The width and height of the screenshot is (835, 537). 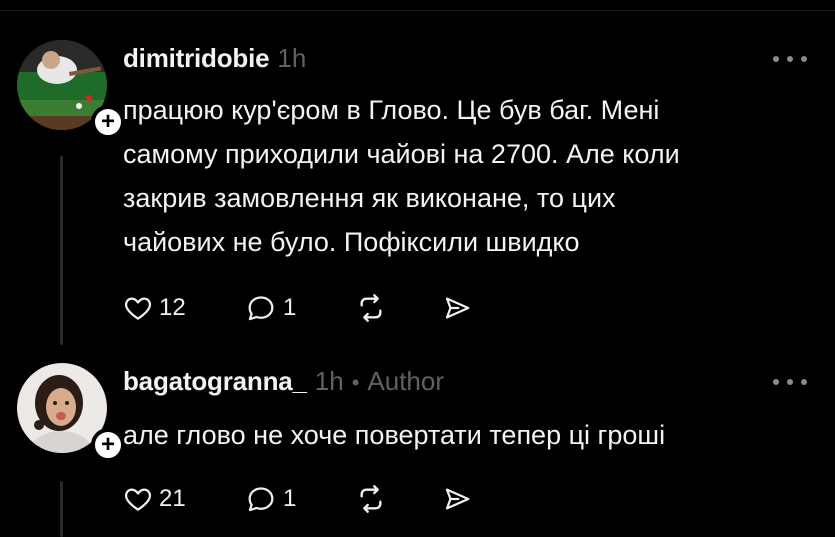 I want to click on like-count: 21, so click(x=172, y=498).